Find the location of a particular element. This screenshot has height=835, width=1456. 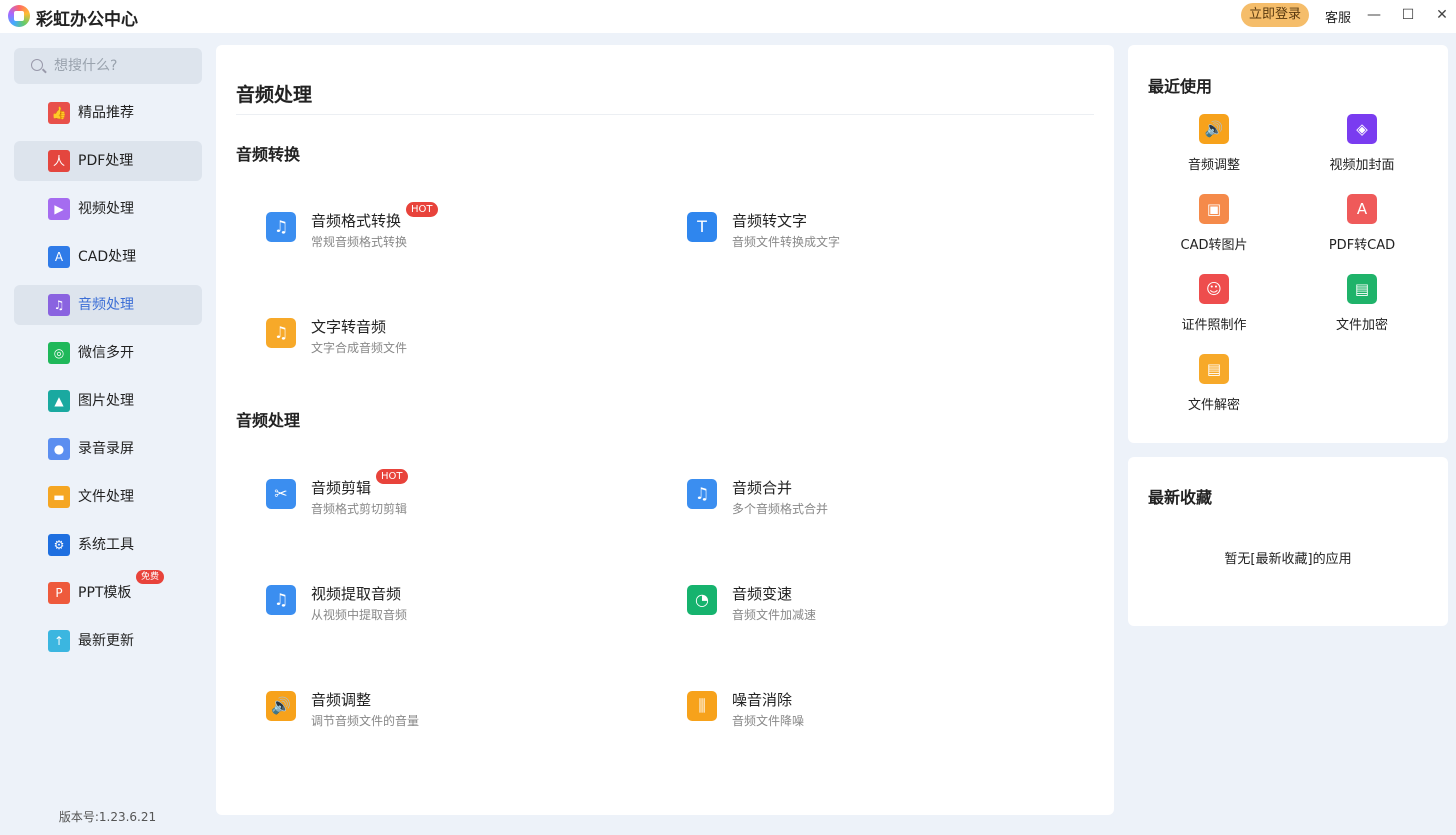

tool-desc: 从视频中提取音频 is located at coordinates (359, 615).